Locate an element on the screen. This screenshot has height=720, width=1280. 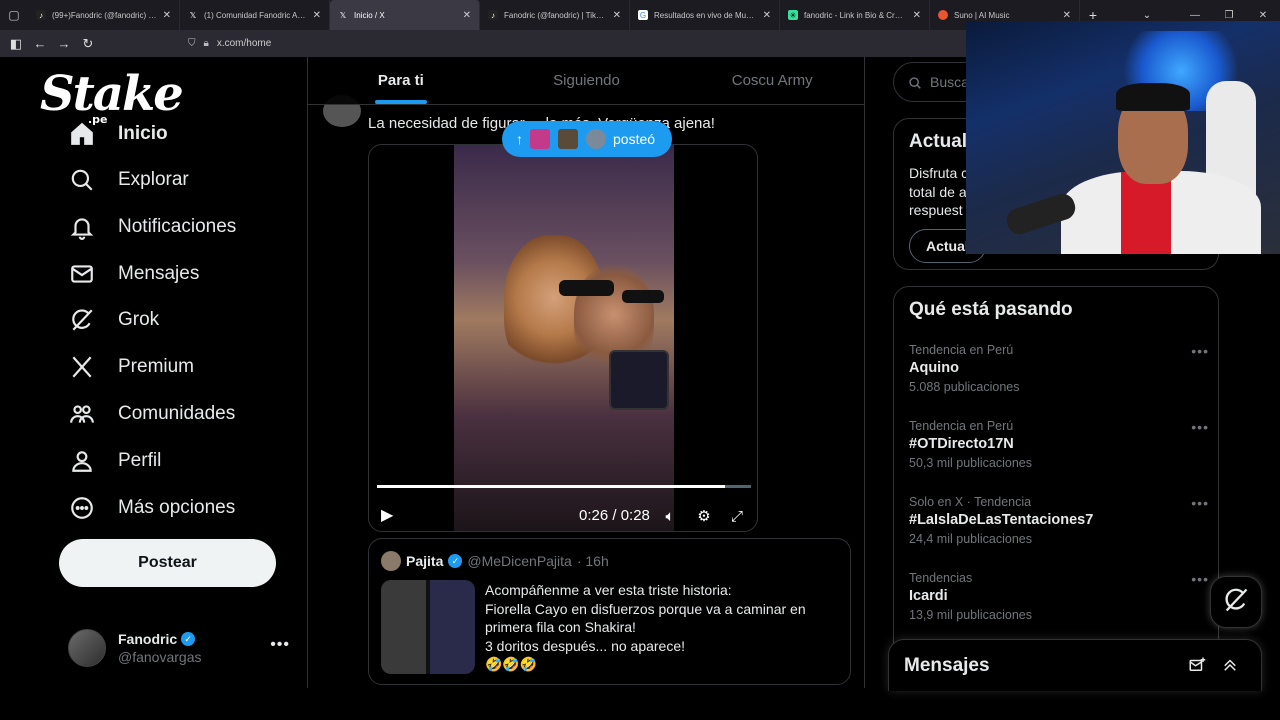
person-icon is located at coordinates (82, 461).